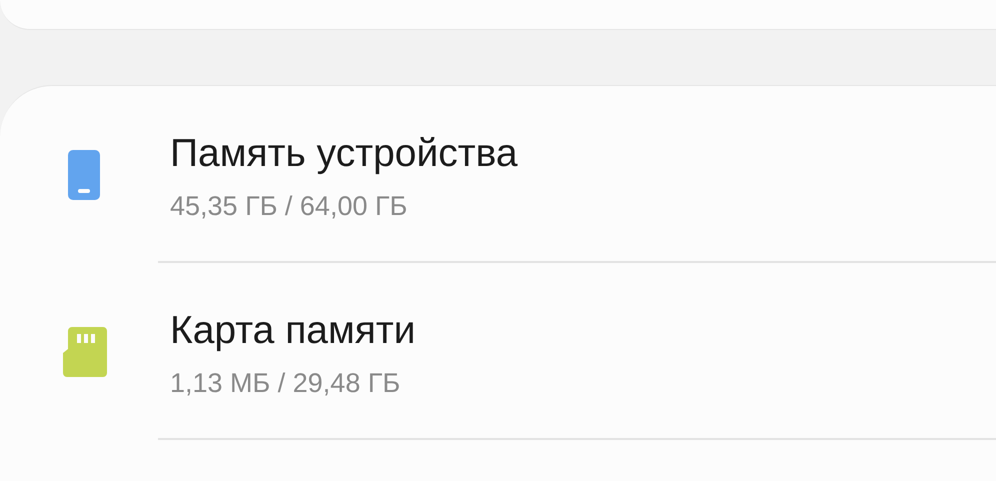  Describe the element at coordinates (583, 331) in the screenshot. I see `storage-title: Карта памяти` at that location.